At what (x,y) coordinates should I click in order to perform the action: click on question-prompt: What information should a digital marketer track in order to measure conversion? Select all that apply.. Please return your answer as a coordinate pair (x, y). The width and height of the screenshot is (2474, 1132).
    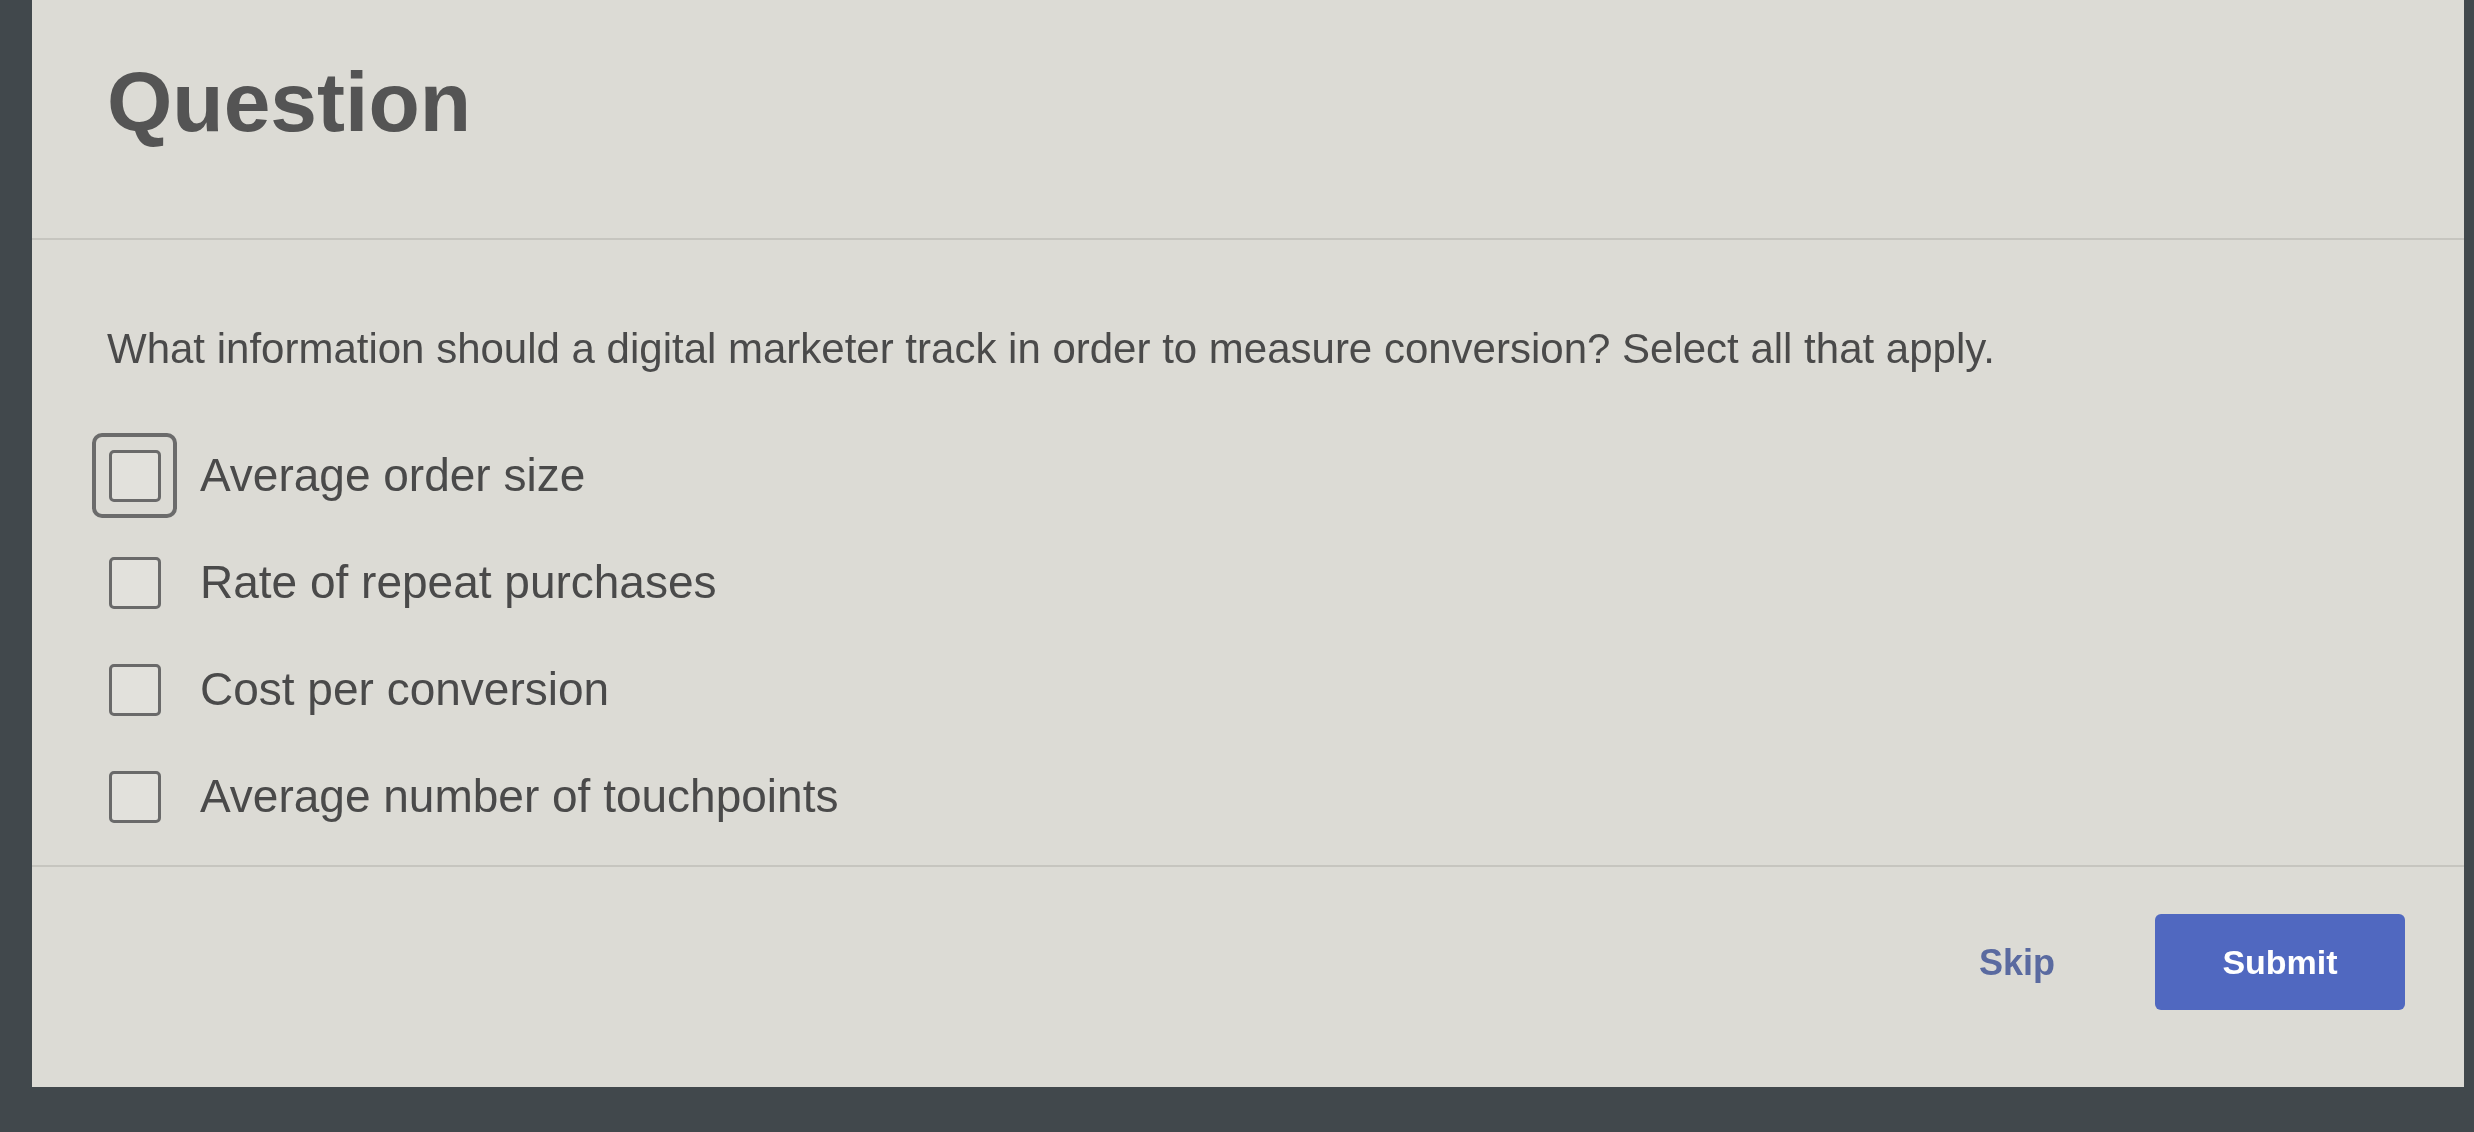
    Looking at the image, I should click on (1051, 349).